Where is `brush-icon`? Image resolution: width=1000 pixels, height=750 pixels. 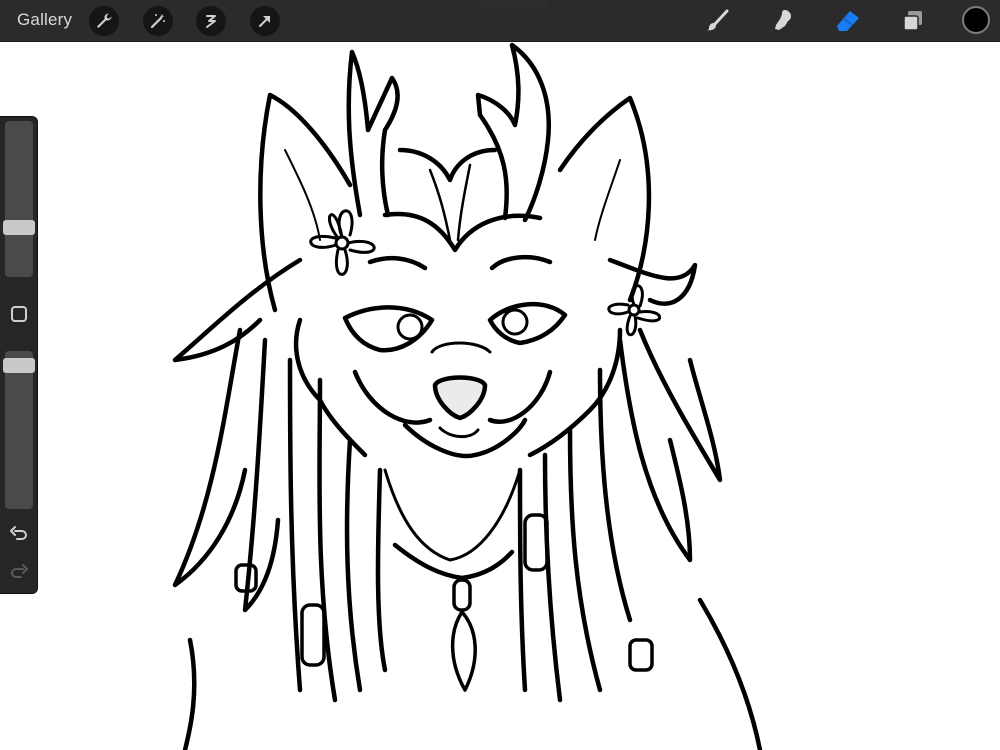
brush-icon is located at coordinates (718, 20).